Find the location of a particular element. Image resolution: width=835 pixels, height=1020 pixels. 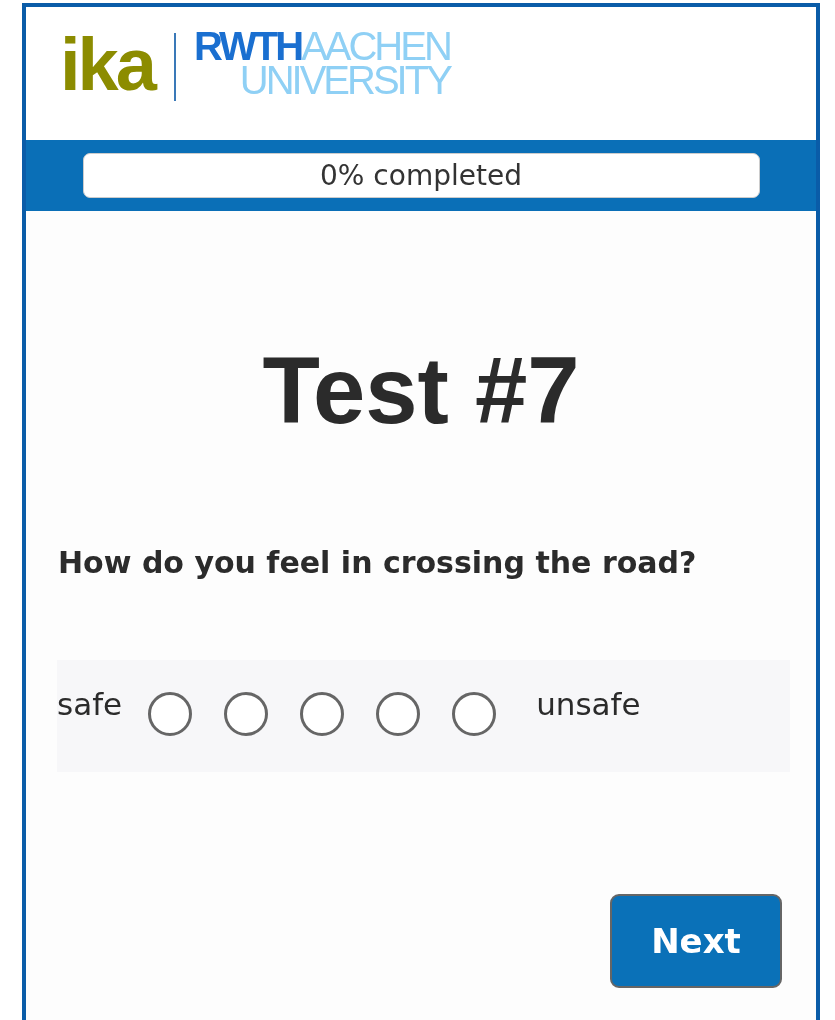

progress-label: 0% completed is located at coordinates (421, 175).